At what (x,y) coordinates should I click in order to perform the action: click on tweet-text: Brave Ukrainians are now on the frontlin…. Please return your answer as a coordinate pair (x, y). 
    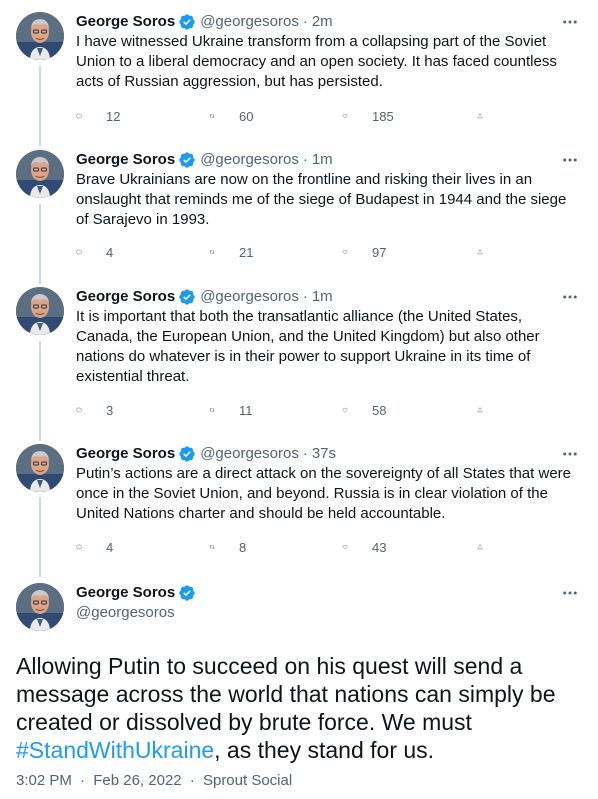
    Looking at the image, I should click on (321, 199).